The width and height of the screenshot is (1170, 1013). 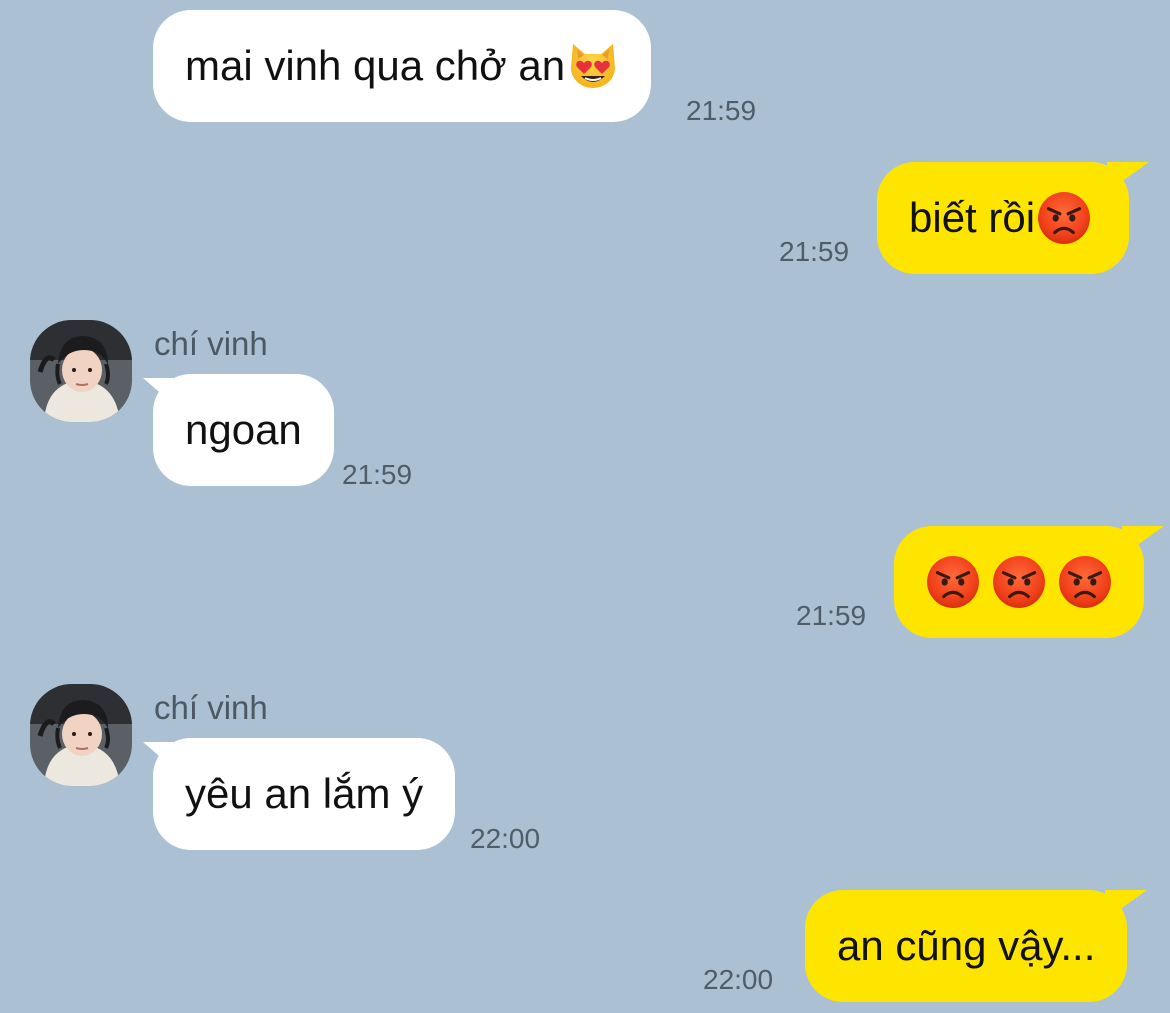 I want to click on message-bubble-incoming: ngoan, so click(x=238, y=430).